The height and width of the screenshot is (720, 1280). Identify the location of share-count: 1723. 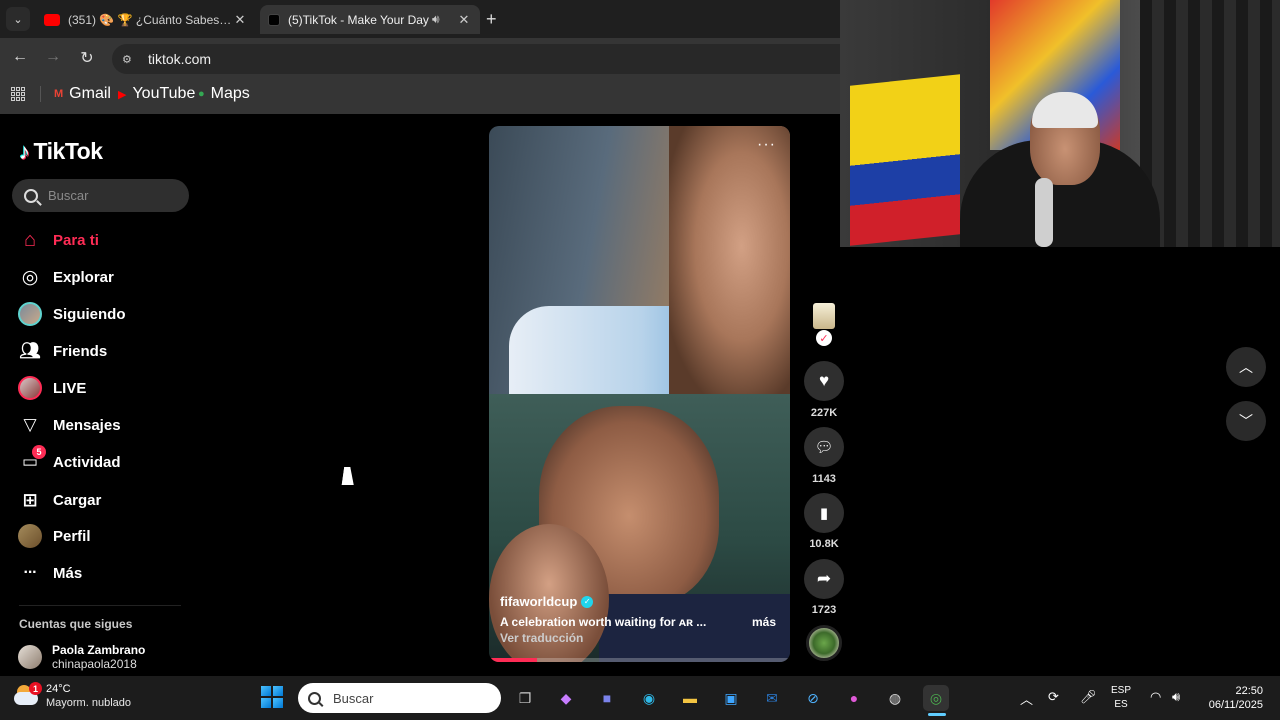
(824, 610).